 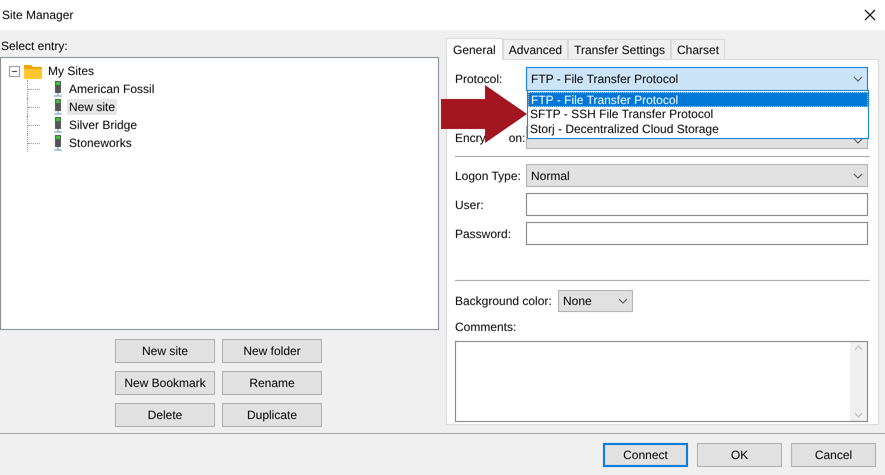 What do you see at coordinates (470, 205) in the screenshot?
I see `field-label: User:` at bounding box center [470, 205].